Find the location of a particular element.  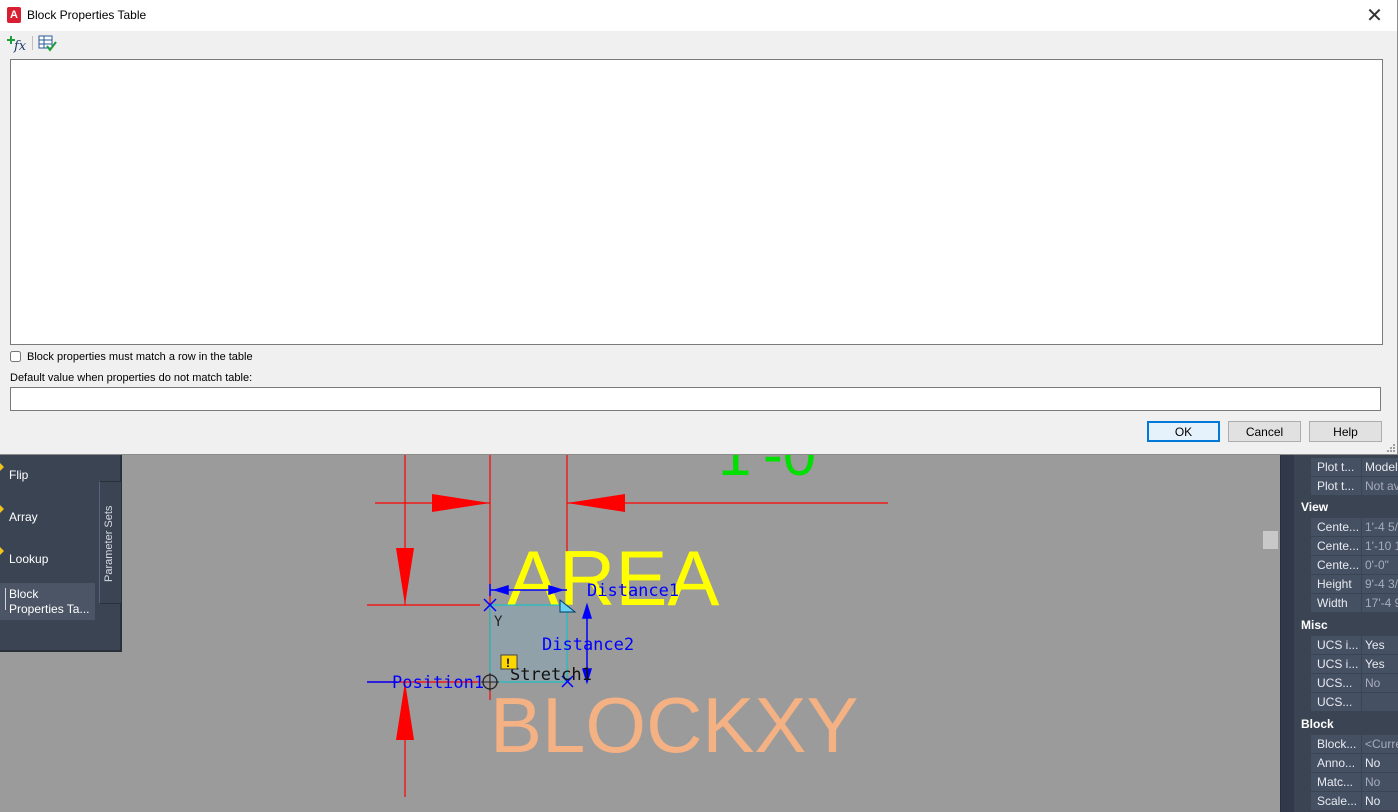

prop-value: 0'-0" is located at coordinates (1380, 565).